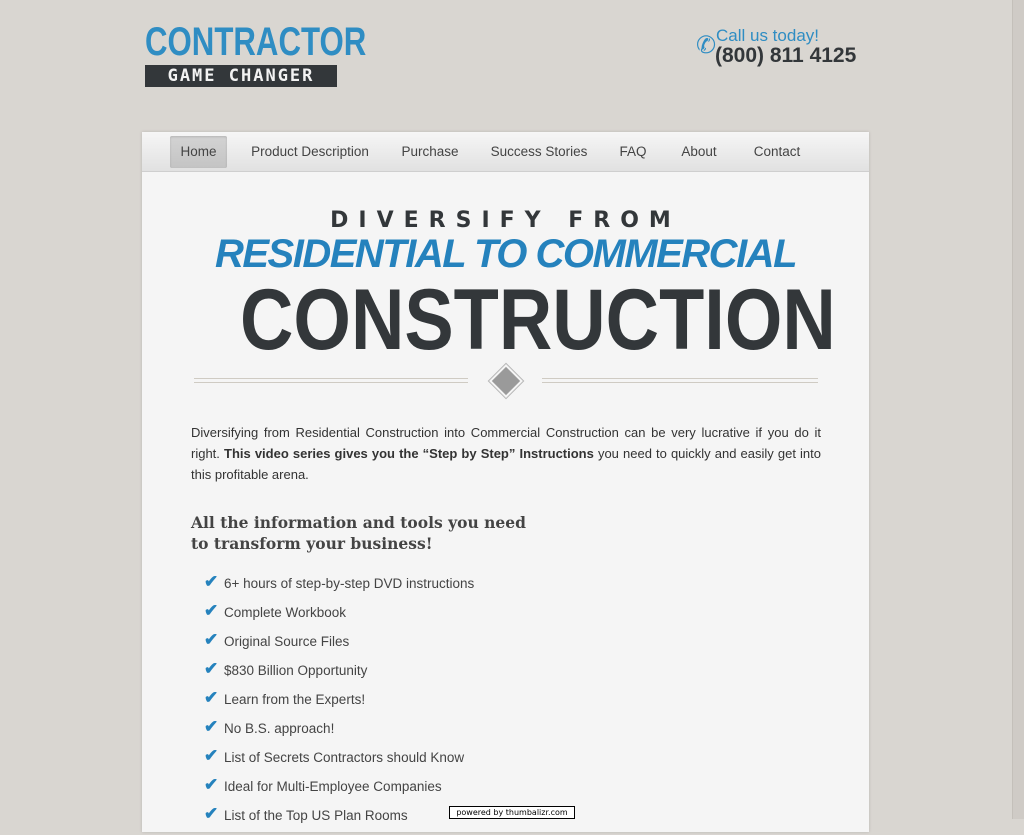 This screenshot has height=835, width=1024. What do you see at coordinates (358, 522) in the screenshot?
I see `section-heading-line-1: All the information and tools you need` at bounding box center [358, 522].